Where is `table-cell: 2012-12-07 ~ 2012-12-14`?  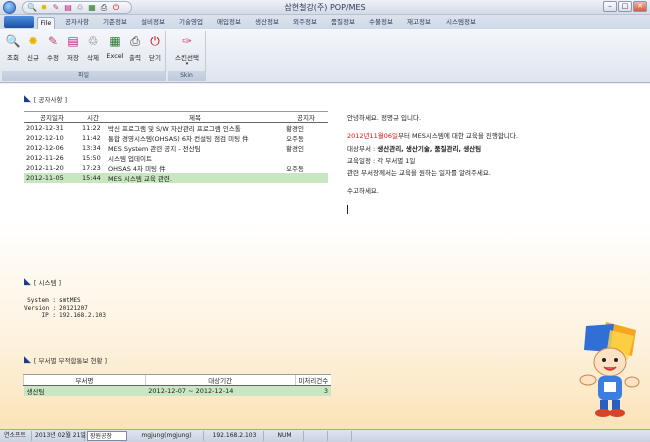
table-cell: 2012-12-07 ~ 2012-12-14 is located at coordinates (220, 390).